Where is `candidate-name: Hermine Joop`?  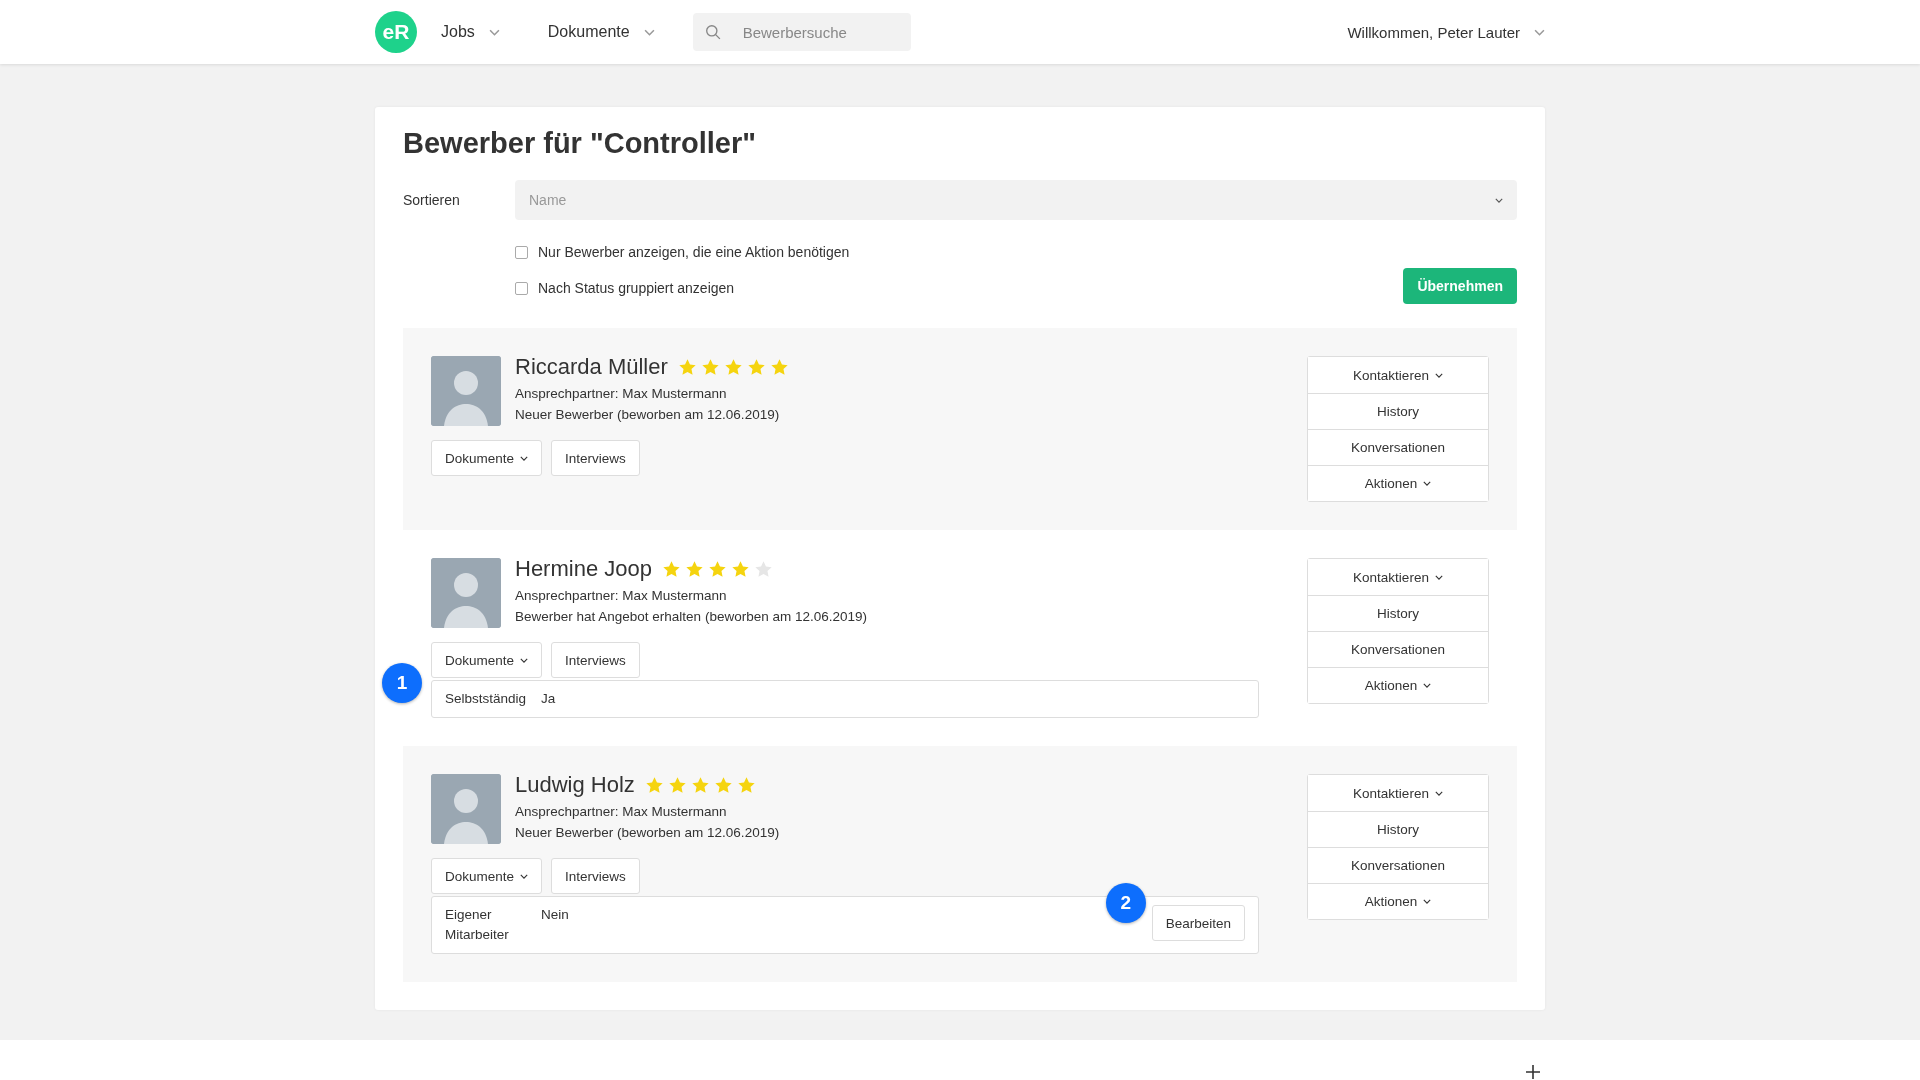
candidate-name: Hermine Joop is located at coordinates (583, 569).